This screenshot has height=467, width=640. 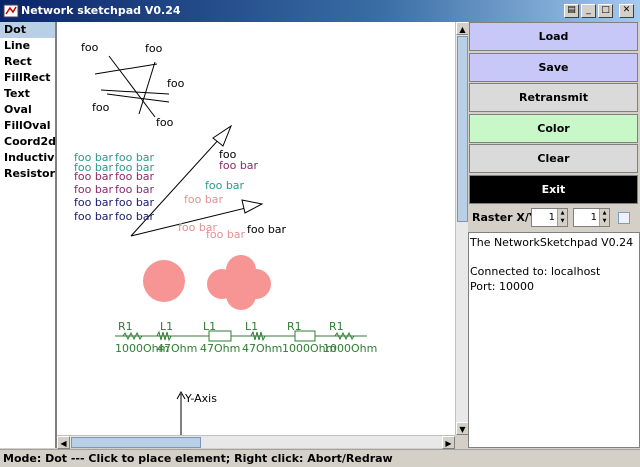 What do you see at coordinates (553, 36) in the screenshot?
I see `load-button: Load` at bounding box center [553, 36].